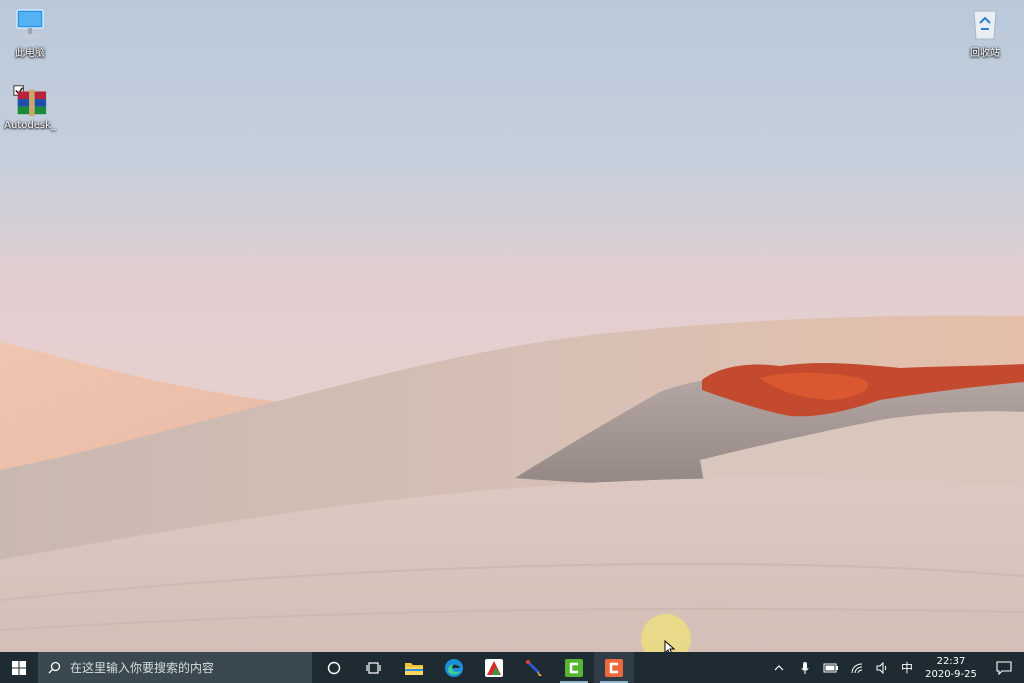  I want to click on desktop-icon-autodesk: Autodesk_, so click(31, 106).